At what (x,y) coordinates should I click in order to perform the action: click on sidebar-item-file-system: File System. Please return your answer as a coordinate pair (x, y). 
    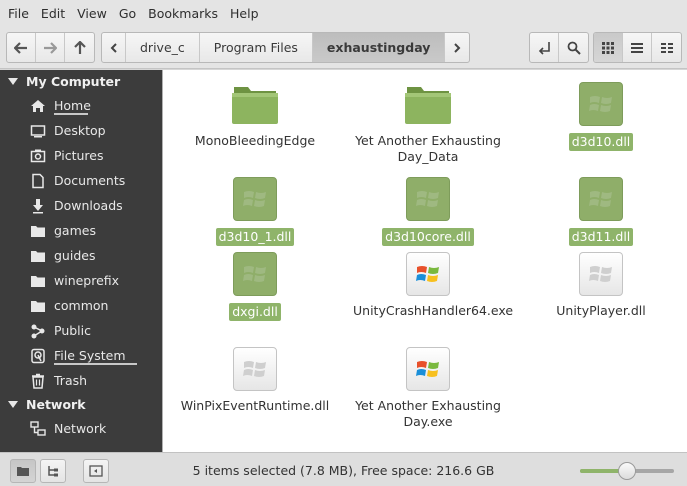
    Looking at the image, I should click on (81, 355).